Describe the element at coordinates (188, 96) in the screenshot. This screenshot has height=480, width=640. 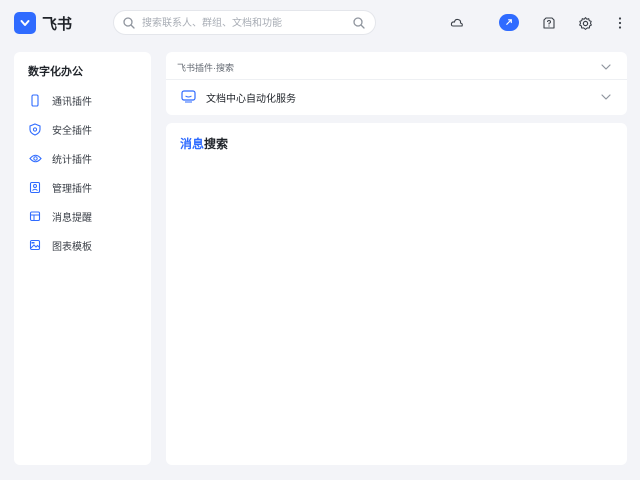
I see `chat-bubble-icon` at that location.